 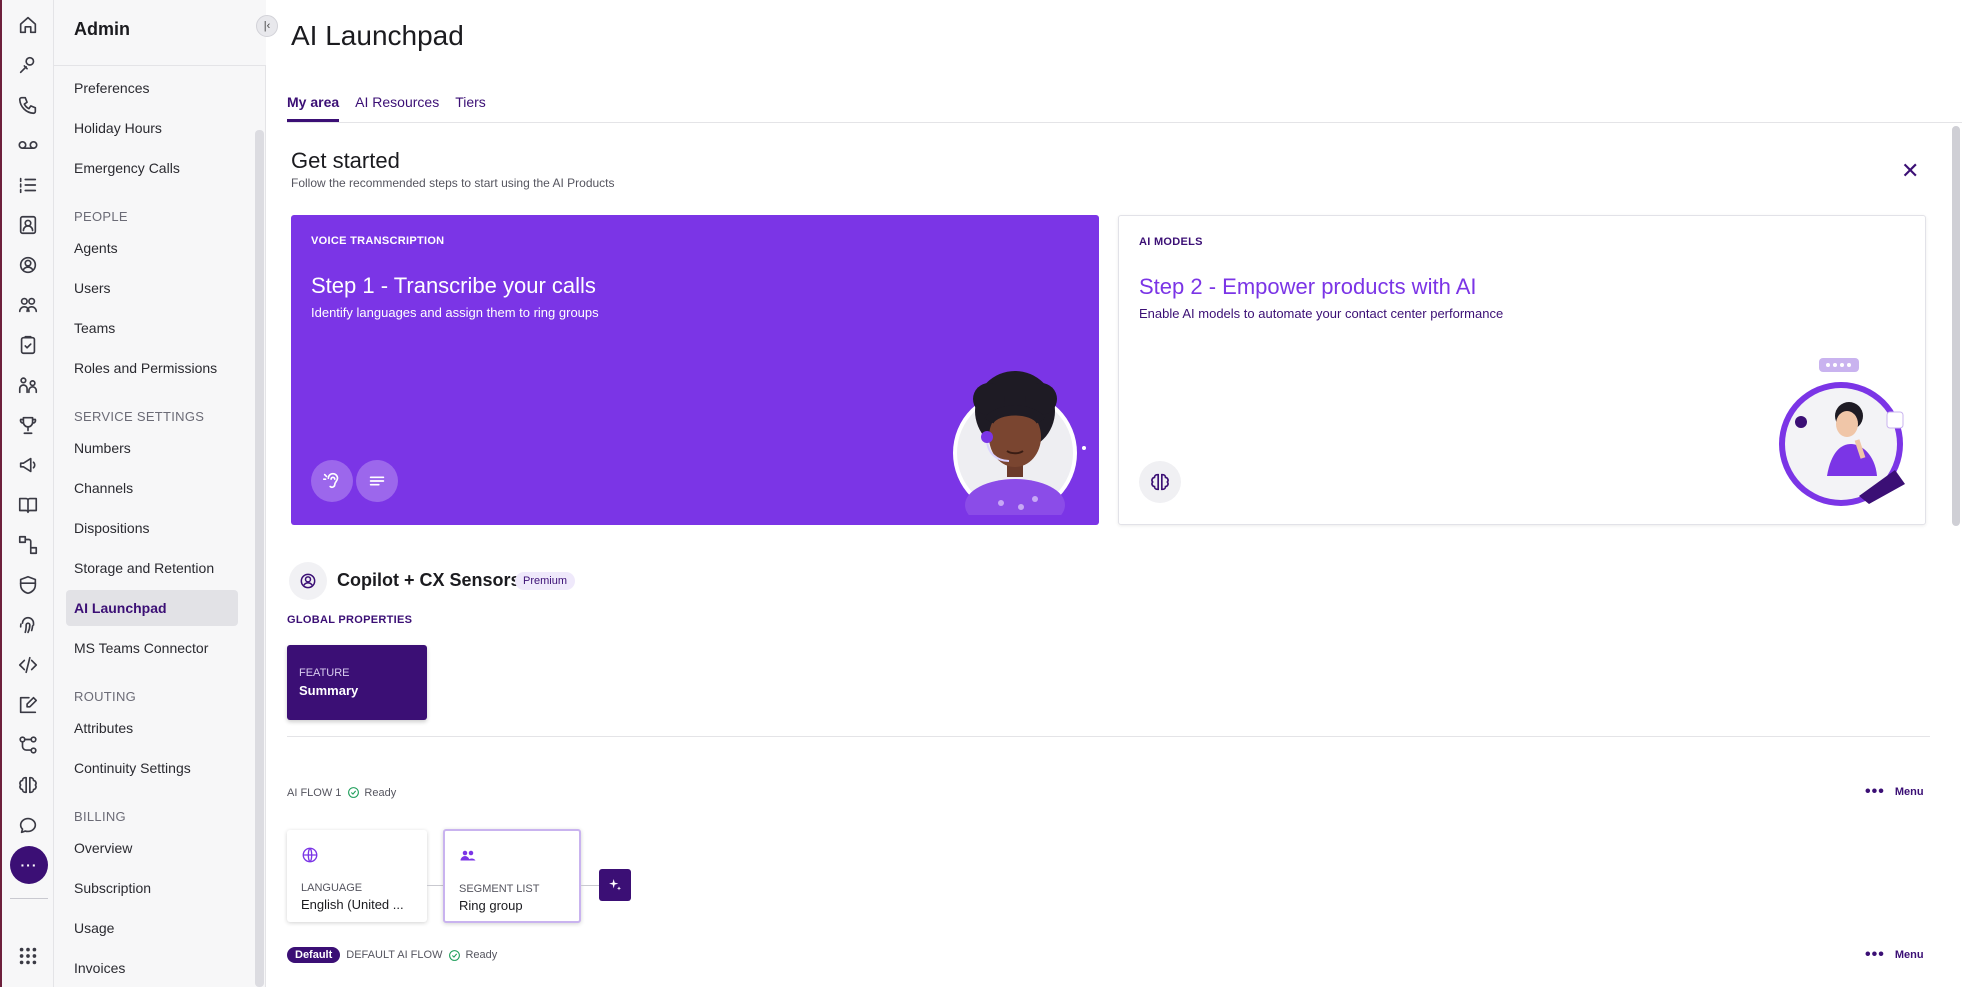 What do you see at coordinates (152, 528) in the screenshot?
I see `nav-item-dispositions: Dispositions` at bounding box center [152, 528].